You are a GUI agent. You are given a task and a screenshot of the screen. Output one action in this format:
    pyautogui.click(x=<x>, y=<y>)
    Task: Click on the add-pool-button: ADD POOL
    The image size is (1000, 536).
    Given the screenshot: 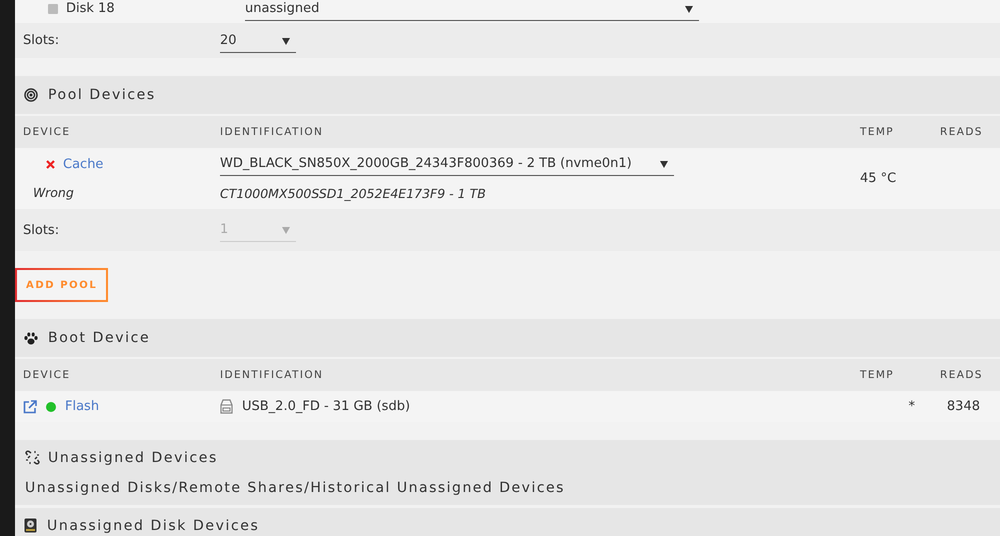 What is the action you would take?
    pyautogui.click(x=61, y=285)
    